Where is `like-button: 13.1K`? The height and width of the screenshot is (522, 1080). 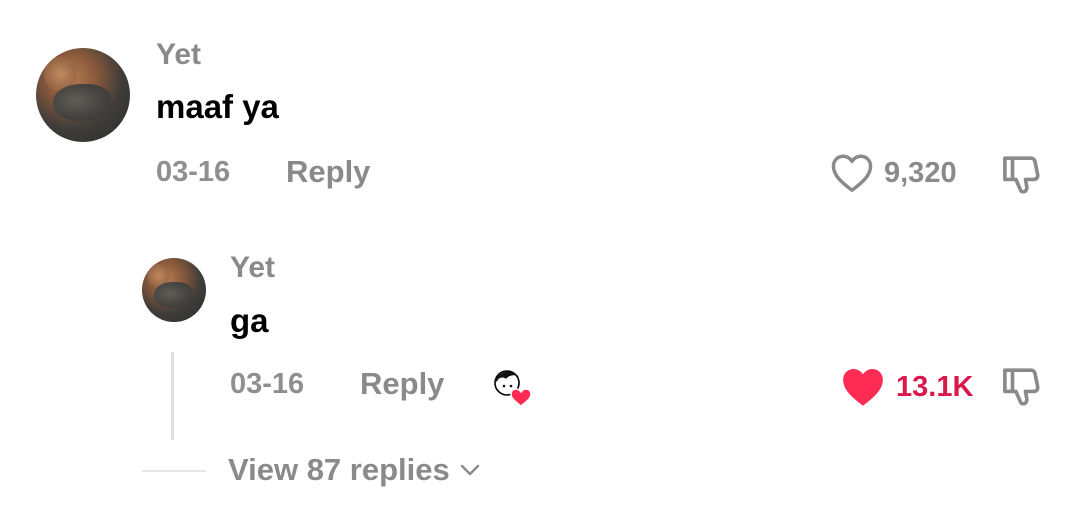 like-button: 13.1K is located at coordinates (906, 387).